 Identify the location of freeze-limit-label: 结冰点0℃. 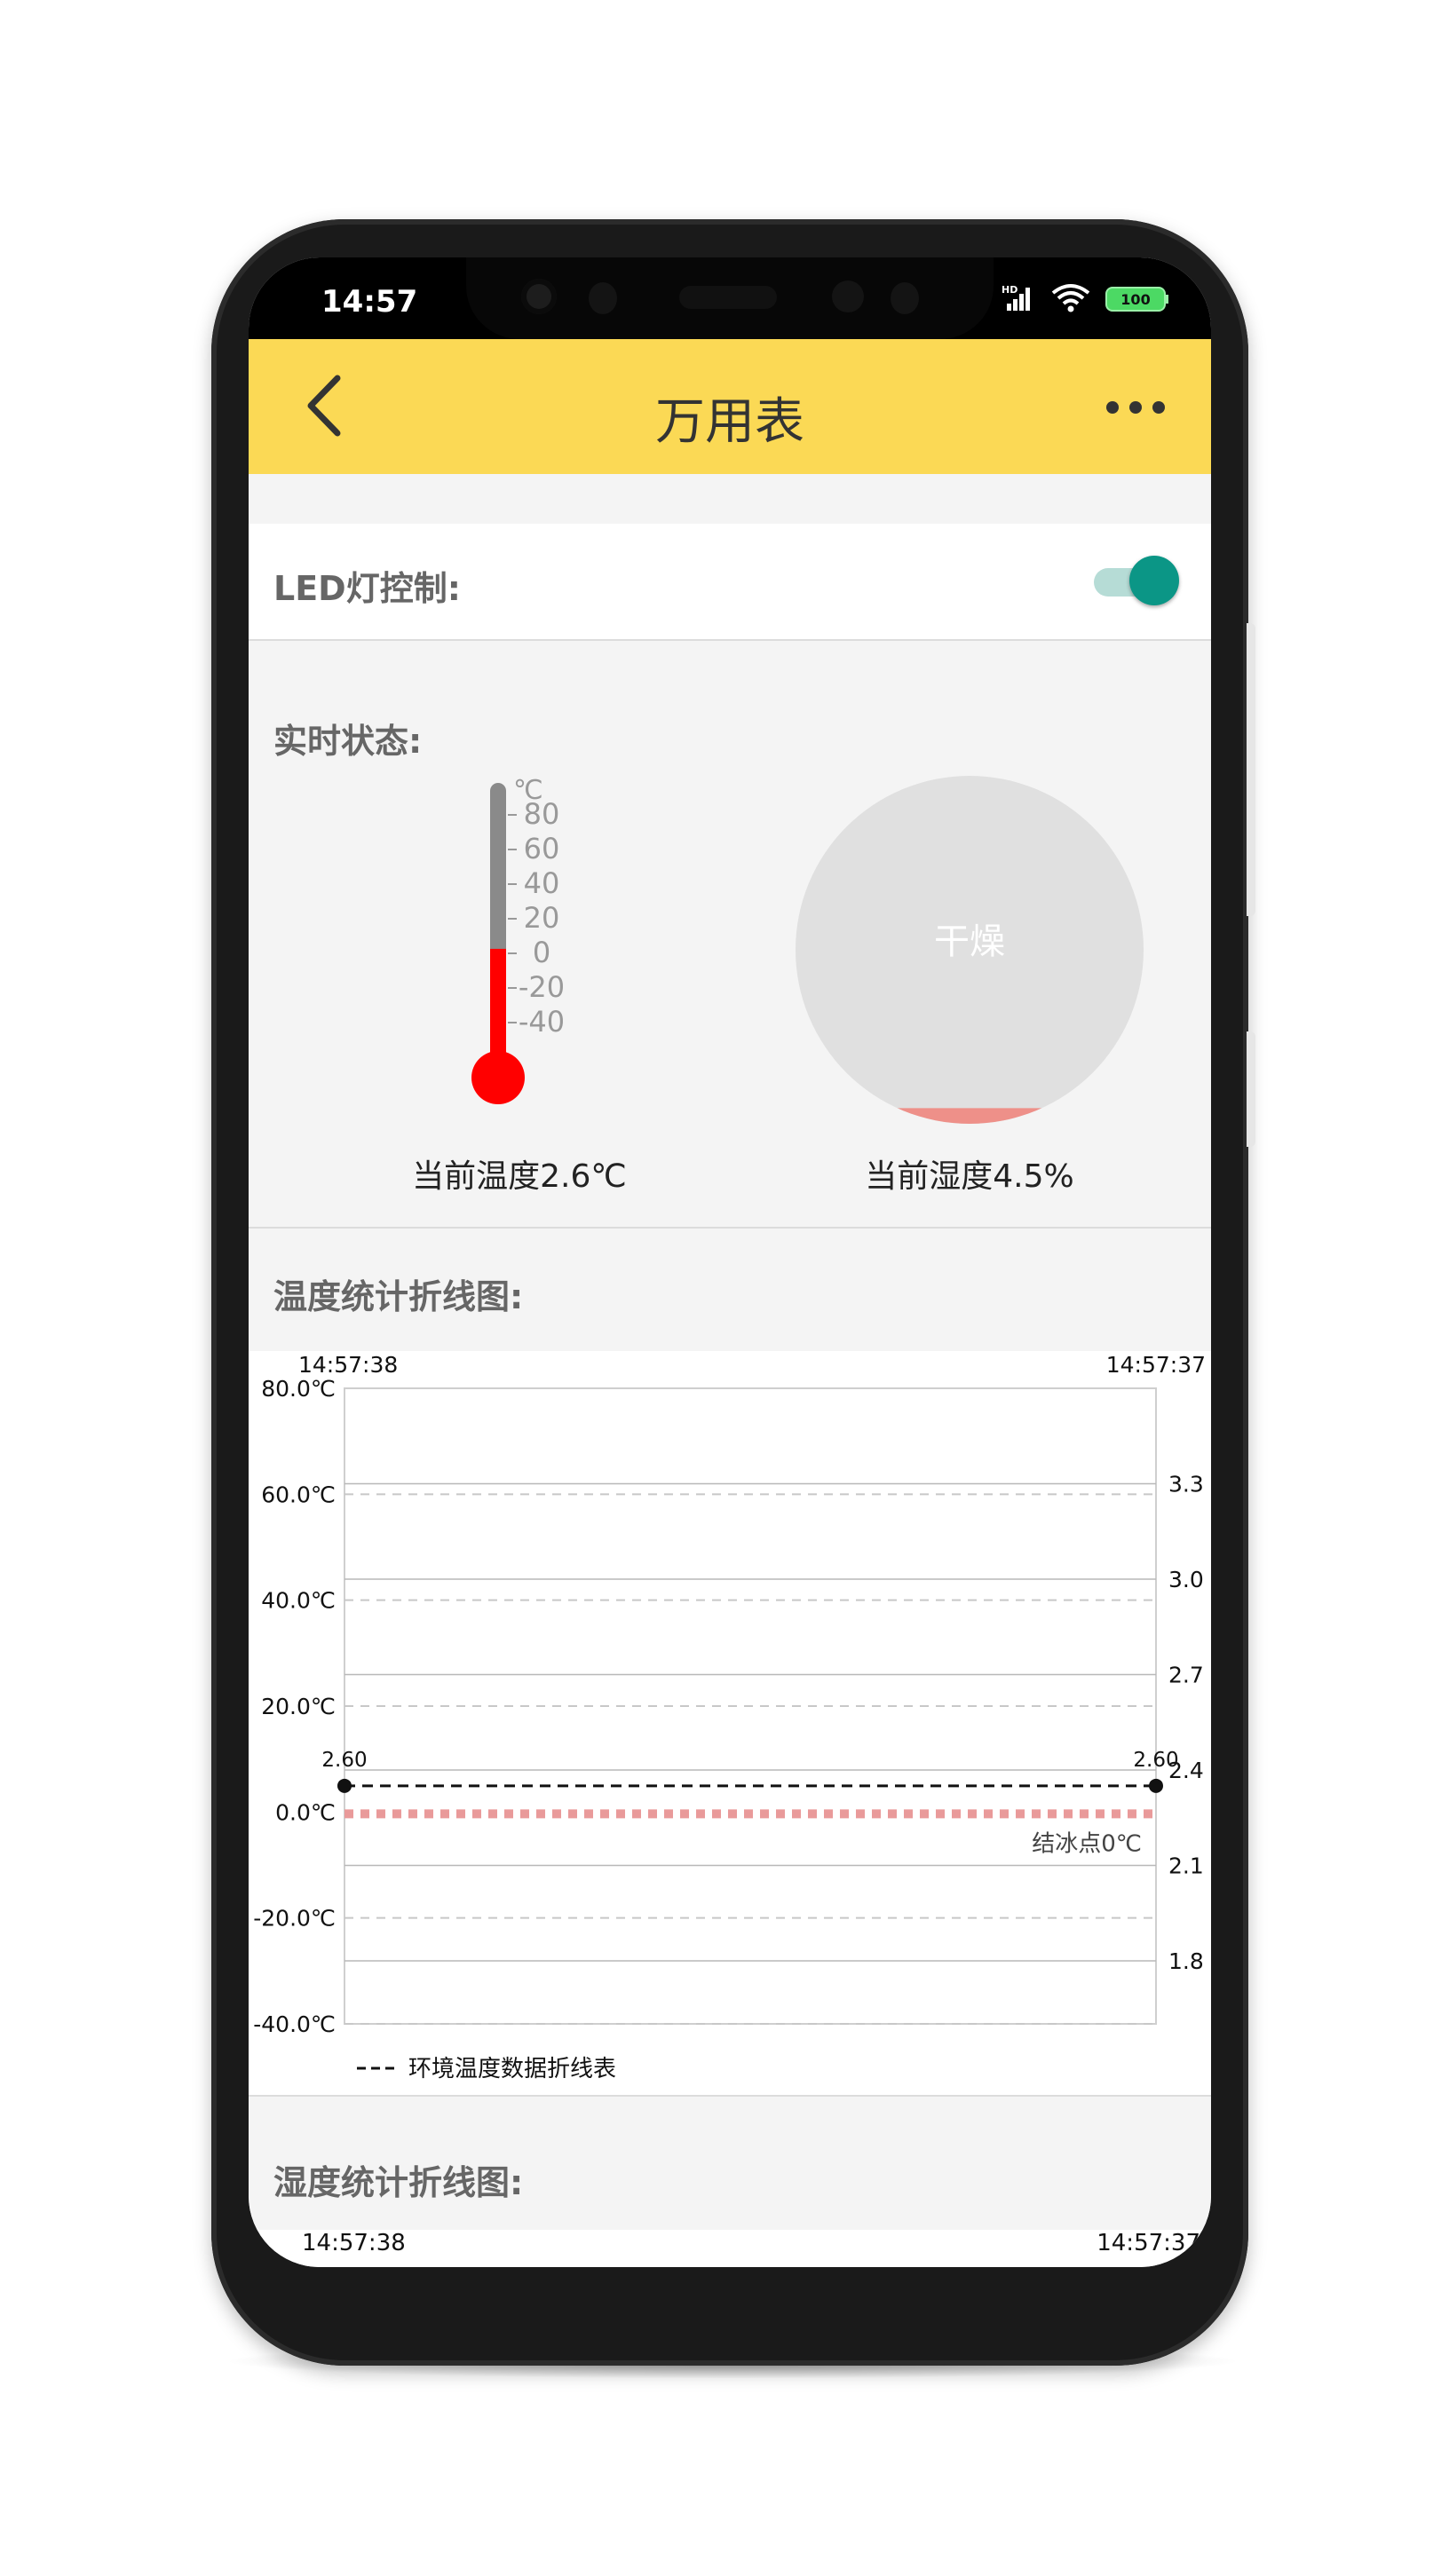
(1087, 1843).